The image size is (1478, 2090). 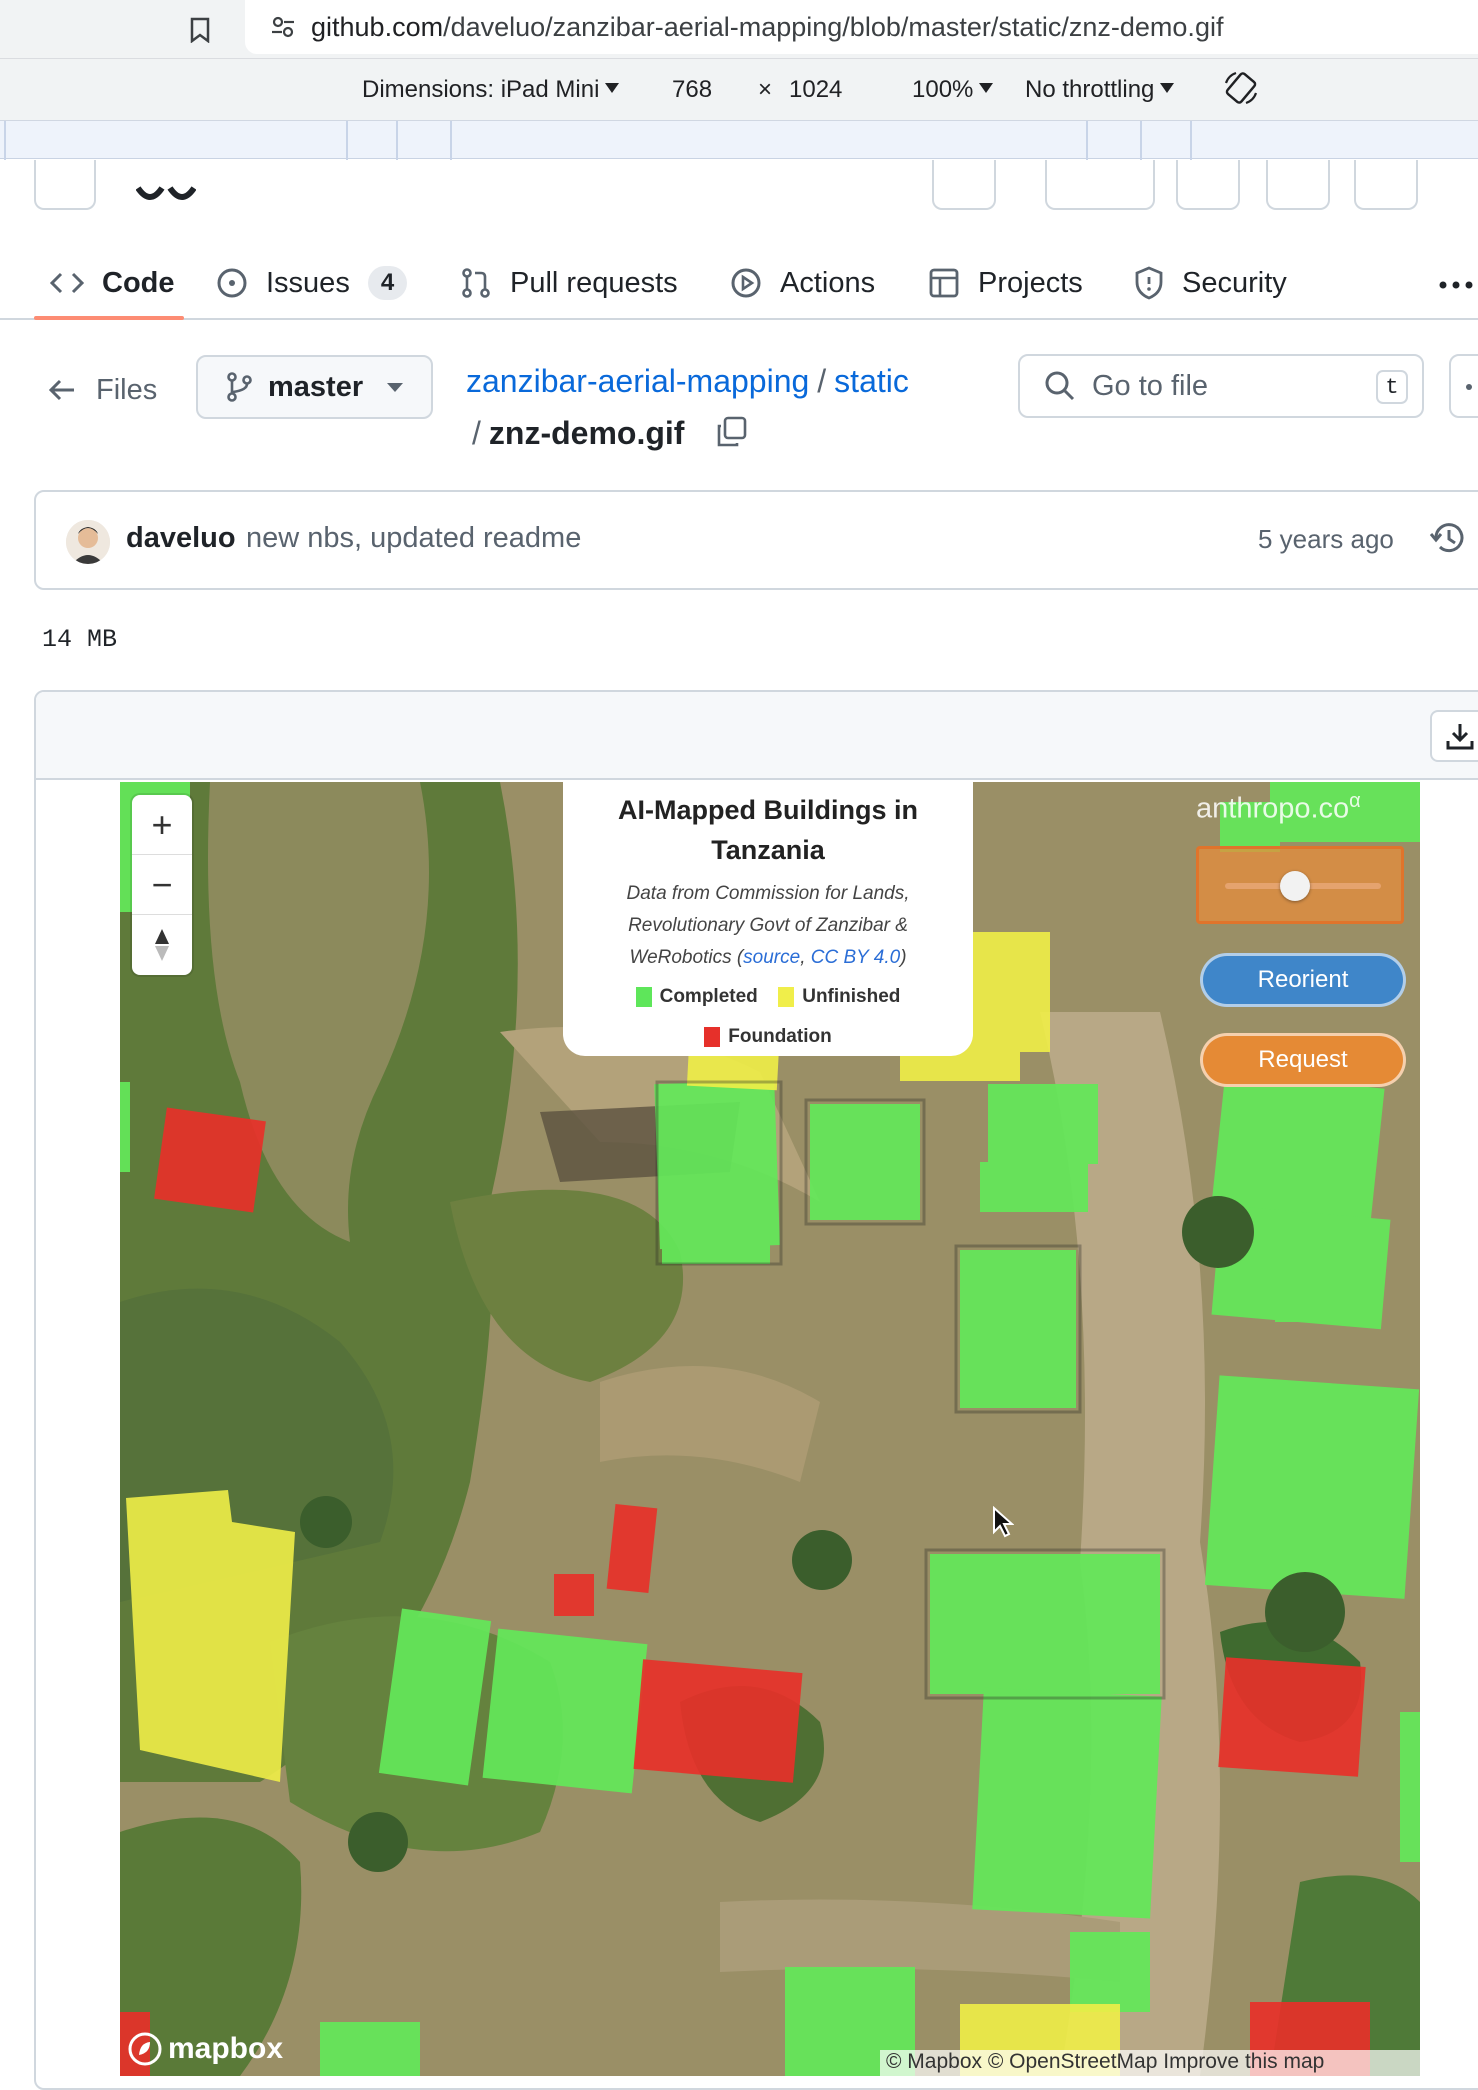 I want to click on opacity-slider, so click(x=1300, y=885).